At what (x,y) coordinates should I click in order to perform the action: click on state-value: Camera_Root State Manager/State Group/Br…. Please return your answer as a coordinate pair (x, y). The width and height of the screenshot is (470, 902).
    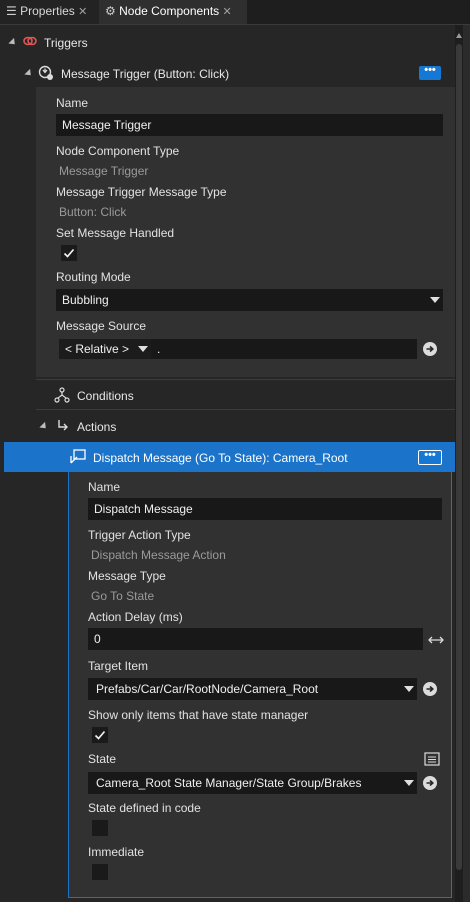
    Looking at the image, I should click on (229, 783).